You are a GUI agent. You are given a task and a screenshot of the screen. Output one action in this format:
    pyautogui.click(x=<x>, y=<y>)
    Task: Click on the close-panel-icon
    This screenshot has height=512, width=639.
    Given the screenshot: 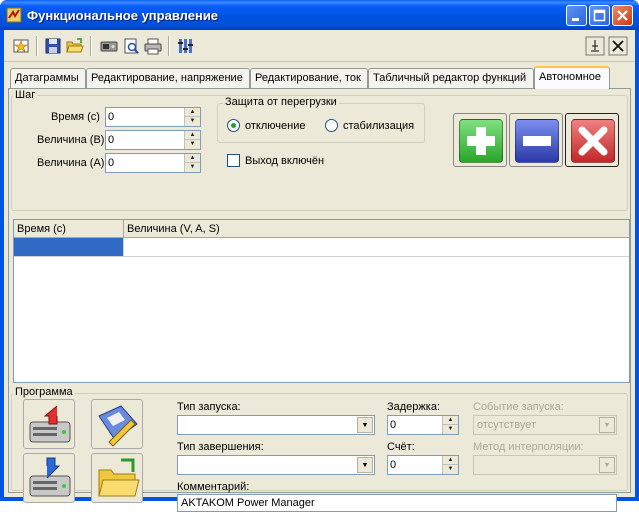 What is the action you would take?
    pyautogui.click(x=618, y=46)
    